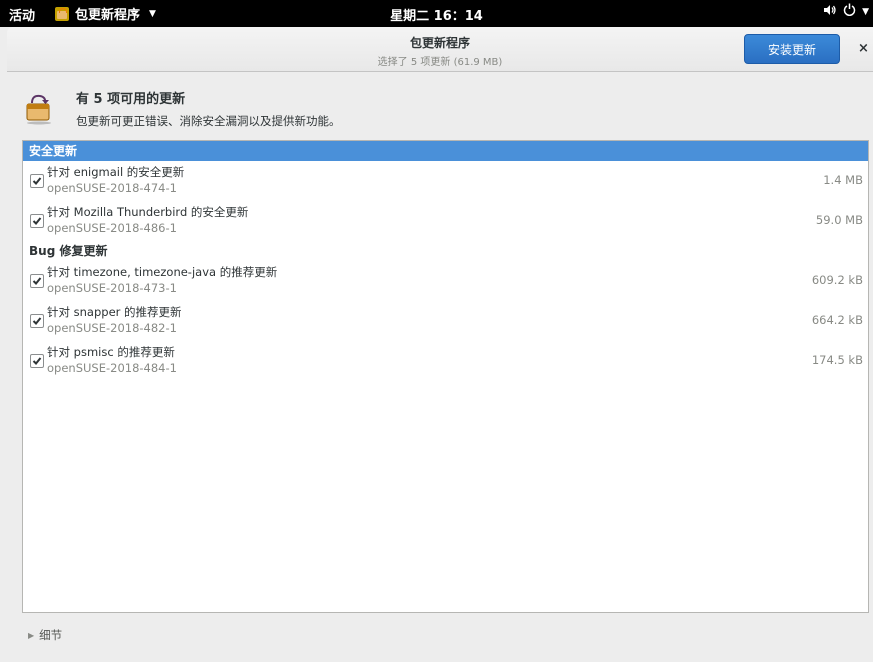 The image size is (873, 662). What do you see at coordinates (131, 99) in the screenshot?
I see `updates-available-title: 有 5 项可用的更新` at bounding box center [131, 99].